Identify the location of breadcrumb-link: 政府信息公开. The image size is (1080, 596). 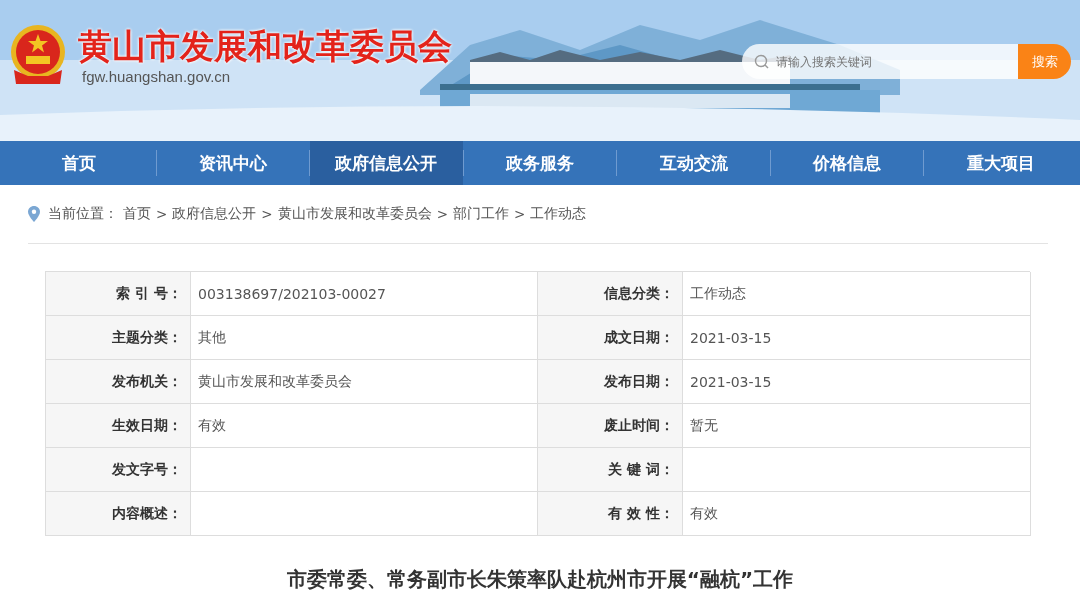
(214, 214).